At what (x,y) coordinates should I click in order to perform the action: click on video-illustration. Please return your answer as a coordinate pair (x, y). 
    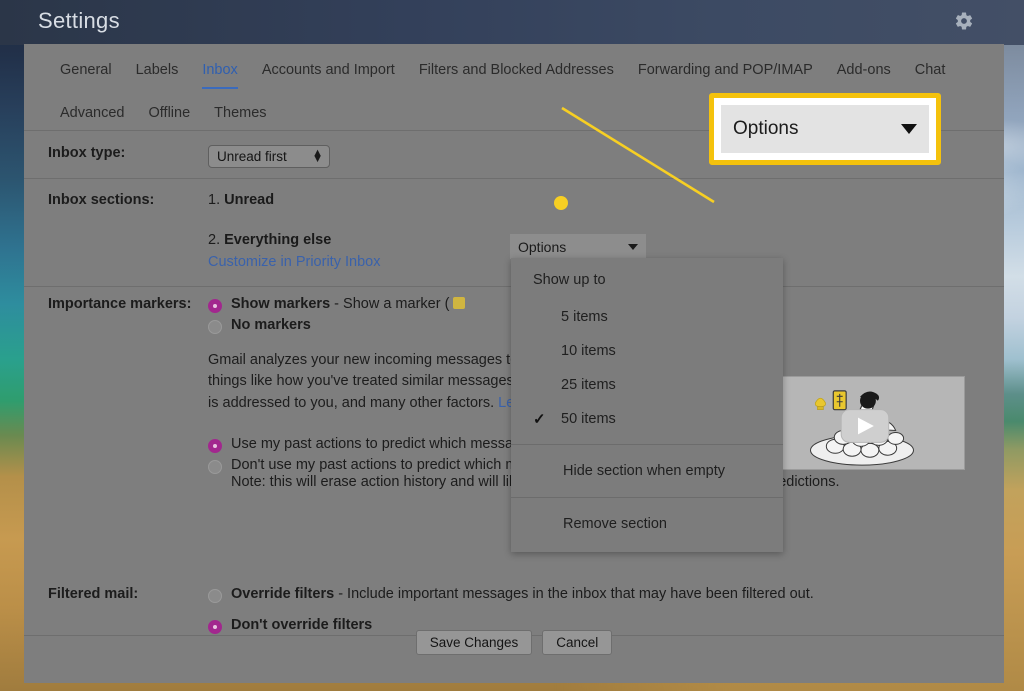
    Looking at the image, I should click on (862, 428).